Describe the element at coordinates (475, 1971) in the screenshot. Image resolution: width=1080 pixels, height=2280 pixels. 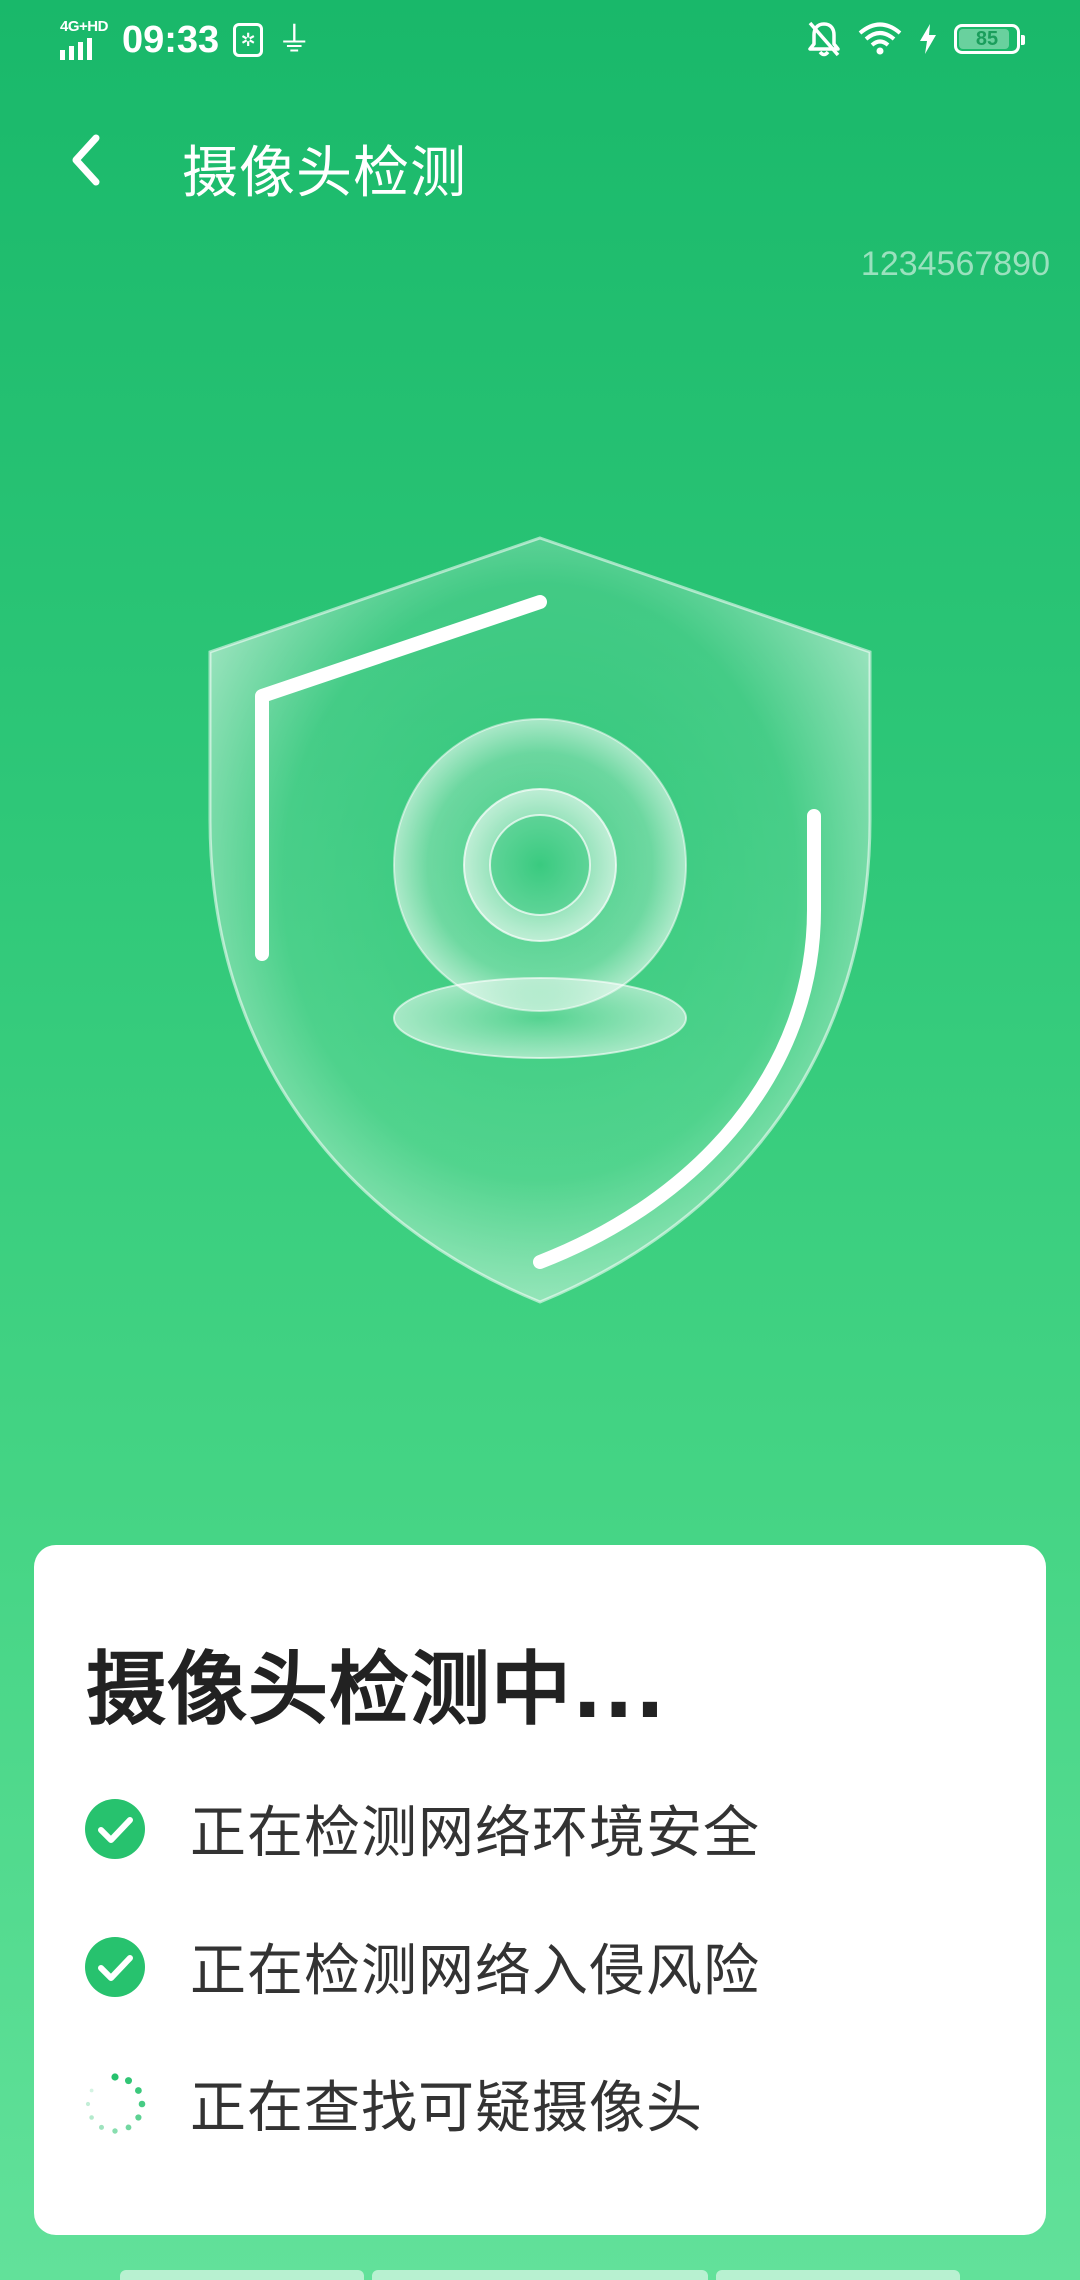
I see `item-label: 正在检测网络入侵风险` at that location.